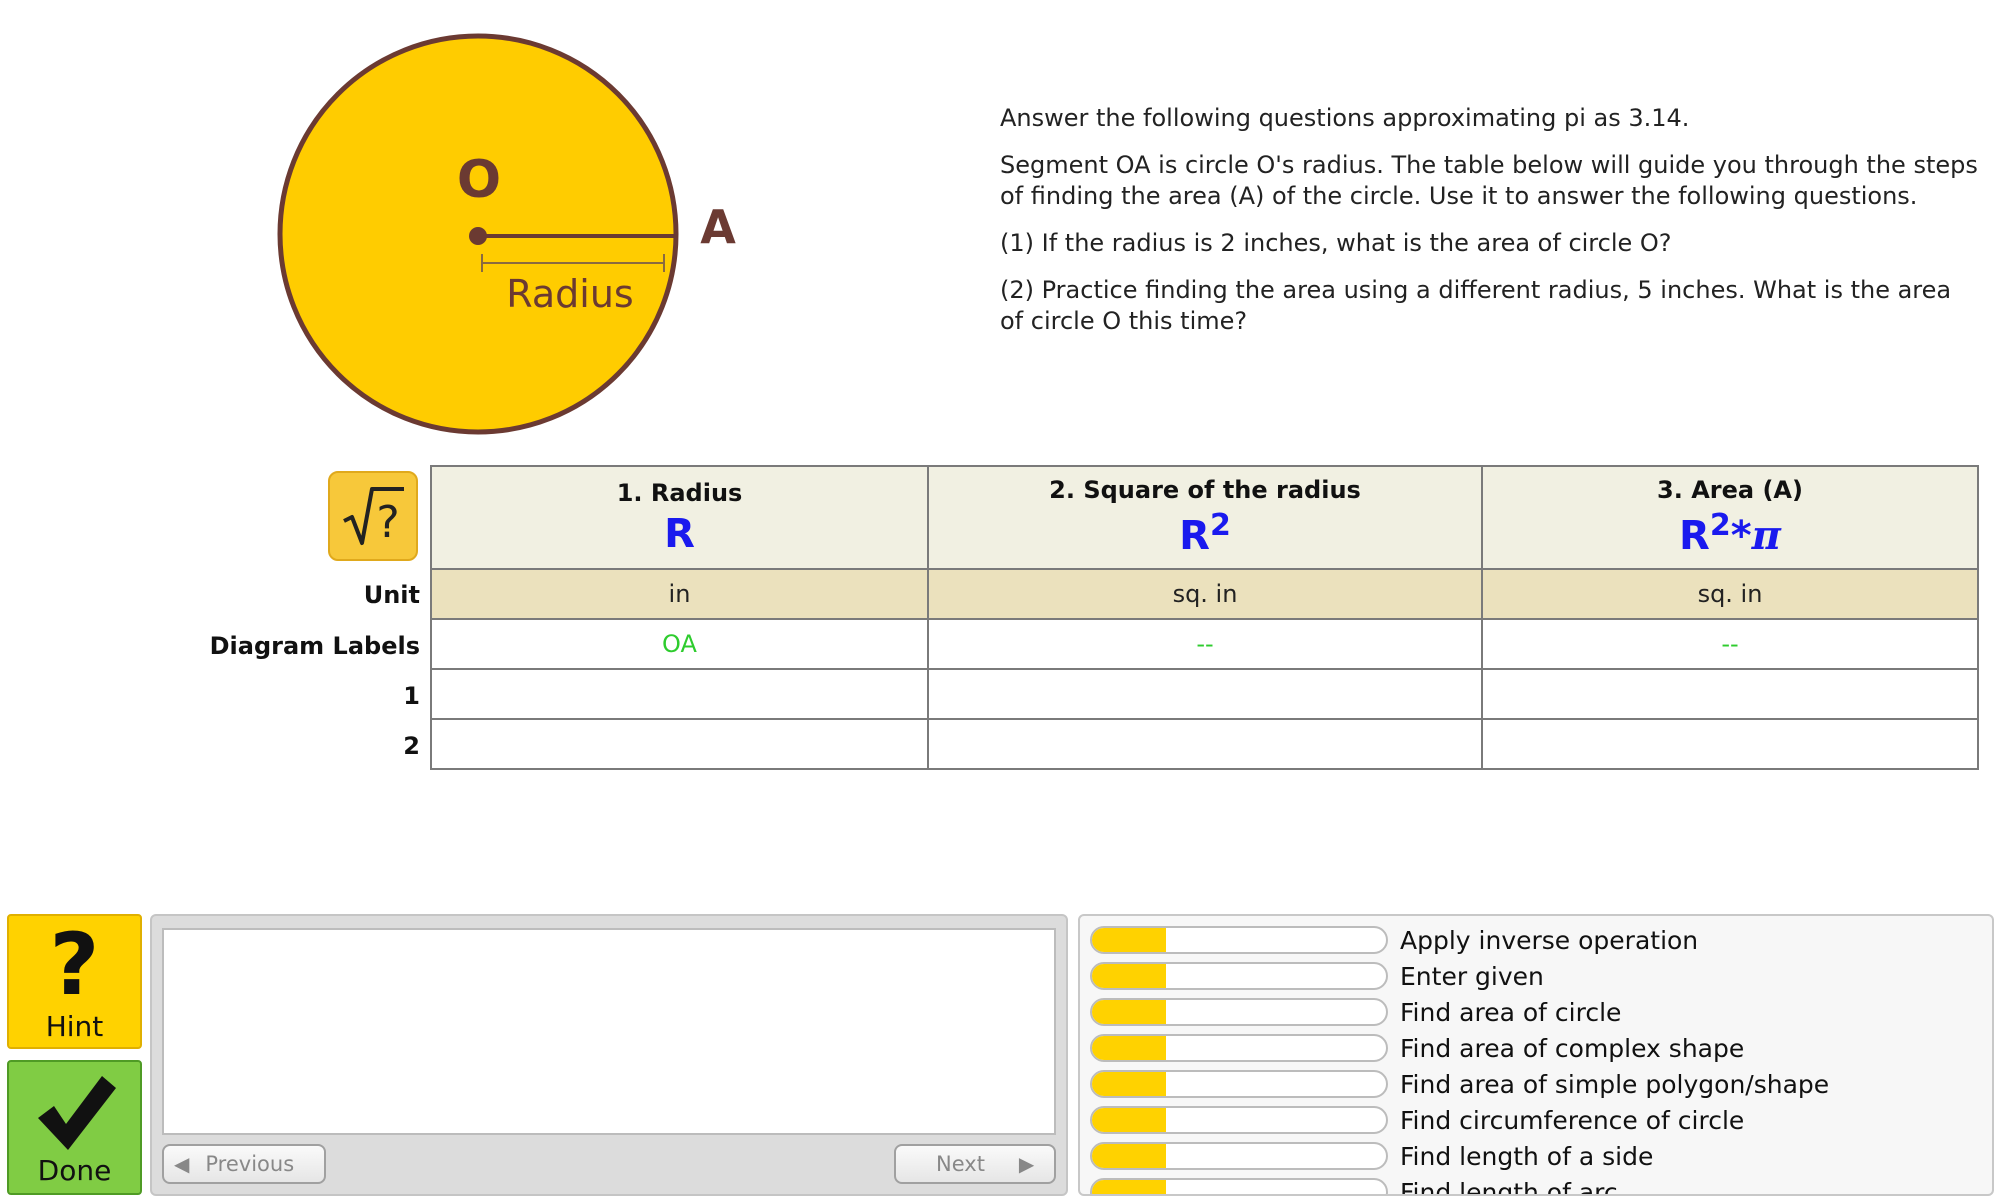  What do you see at coordinates (479, 180) in the screenshot?
I see `center-label: O` at bounding box center [479, 180].